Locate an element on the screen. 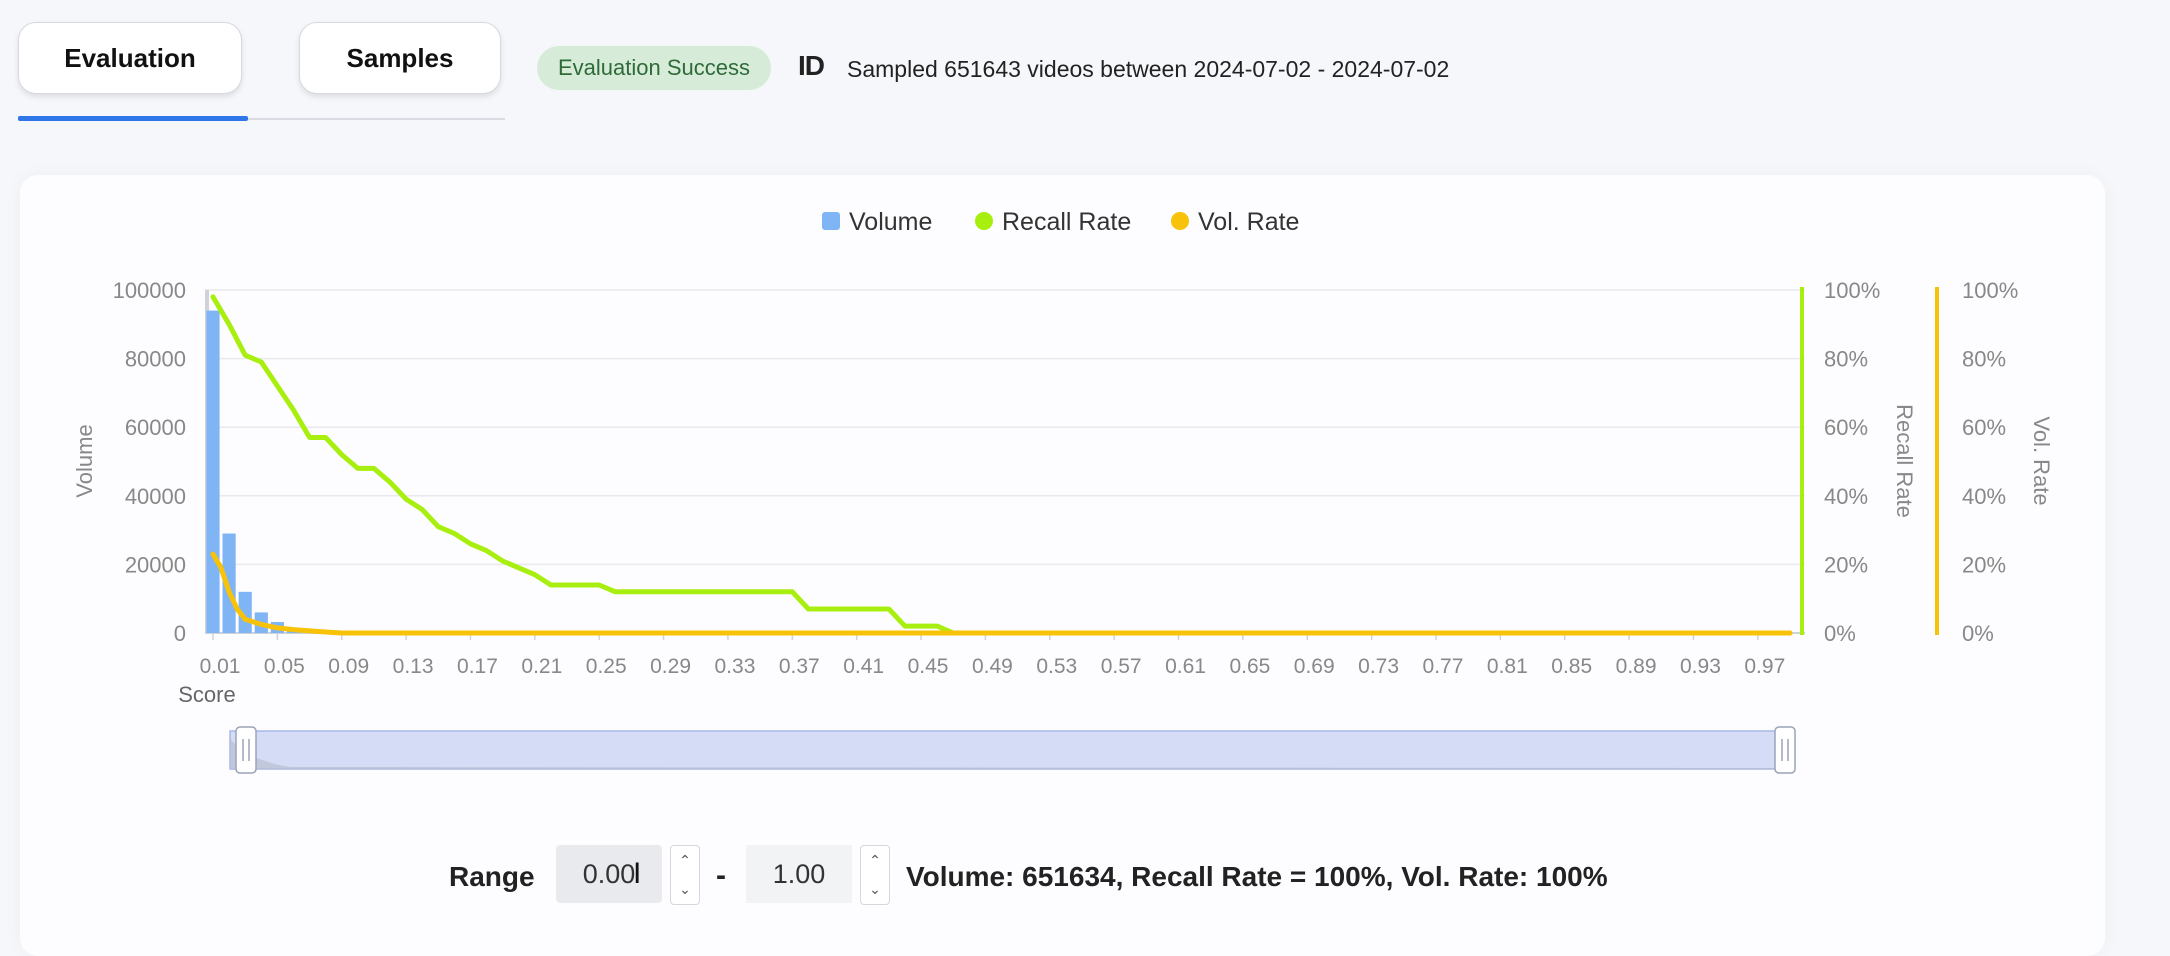 The width and height of the screenshot is (2170, 956). legend-item-2: Vol. Rate is located at coordinates (1235, 222).